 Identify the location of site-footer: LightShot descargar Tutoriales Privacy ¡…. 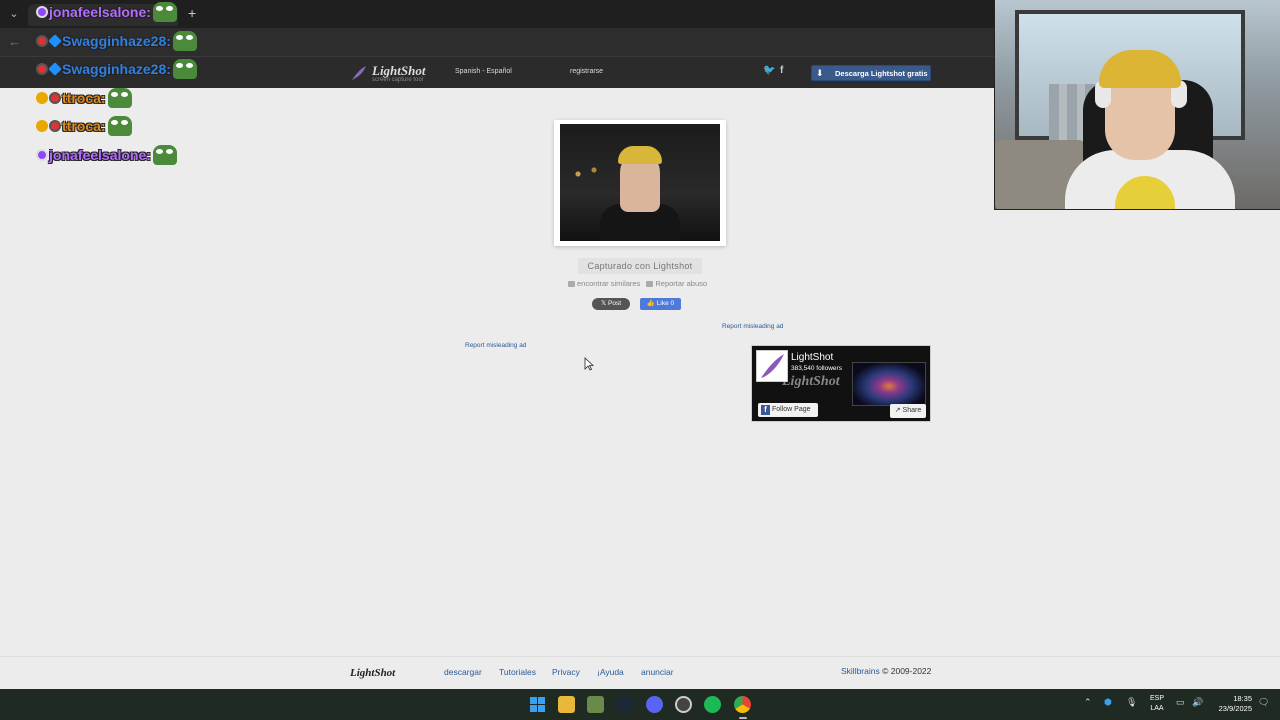
(640, 672).